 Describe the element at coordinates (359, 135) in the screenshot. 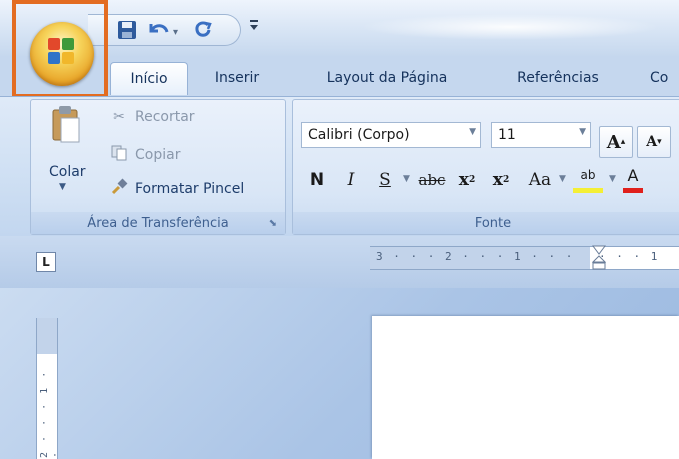

I see `font-name-value: Calibri (Corpo)` at that location.